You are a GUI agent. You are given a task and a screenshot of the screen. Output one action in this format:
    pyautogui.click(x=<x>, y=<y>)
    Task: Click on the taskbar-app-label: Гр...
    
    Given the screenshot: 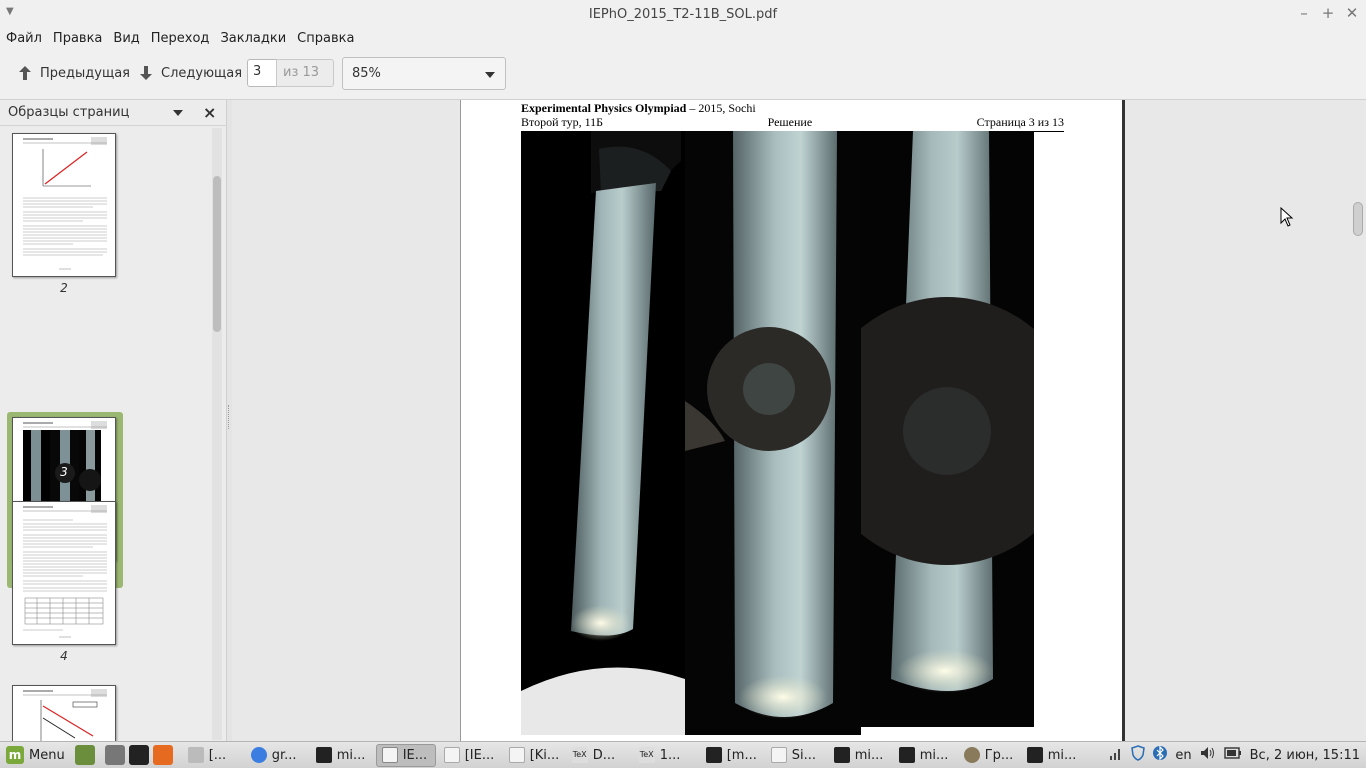 What is the action you would take?
    pyautogui.click(x=999, y=755)
    